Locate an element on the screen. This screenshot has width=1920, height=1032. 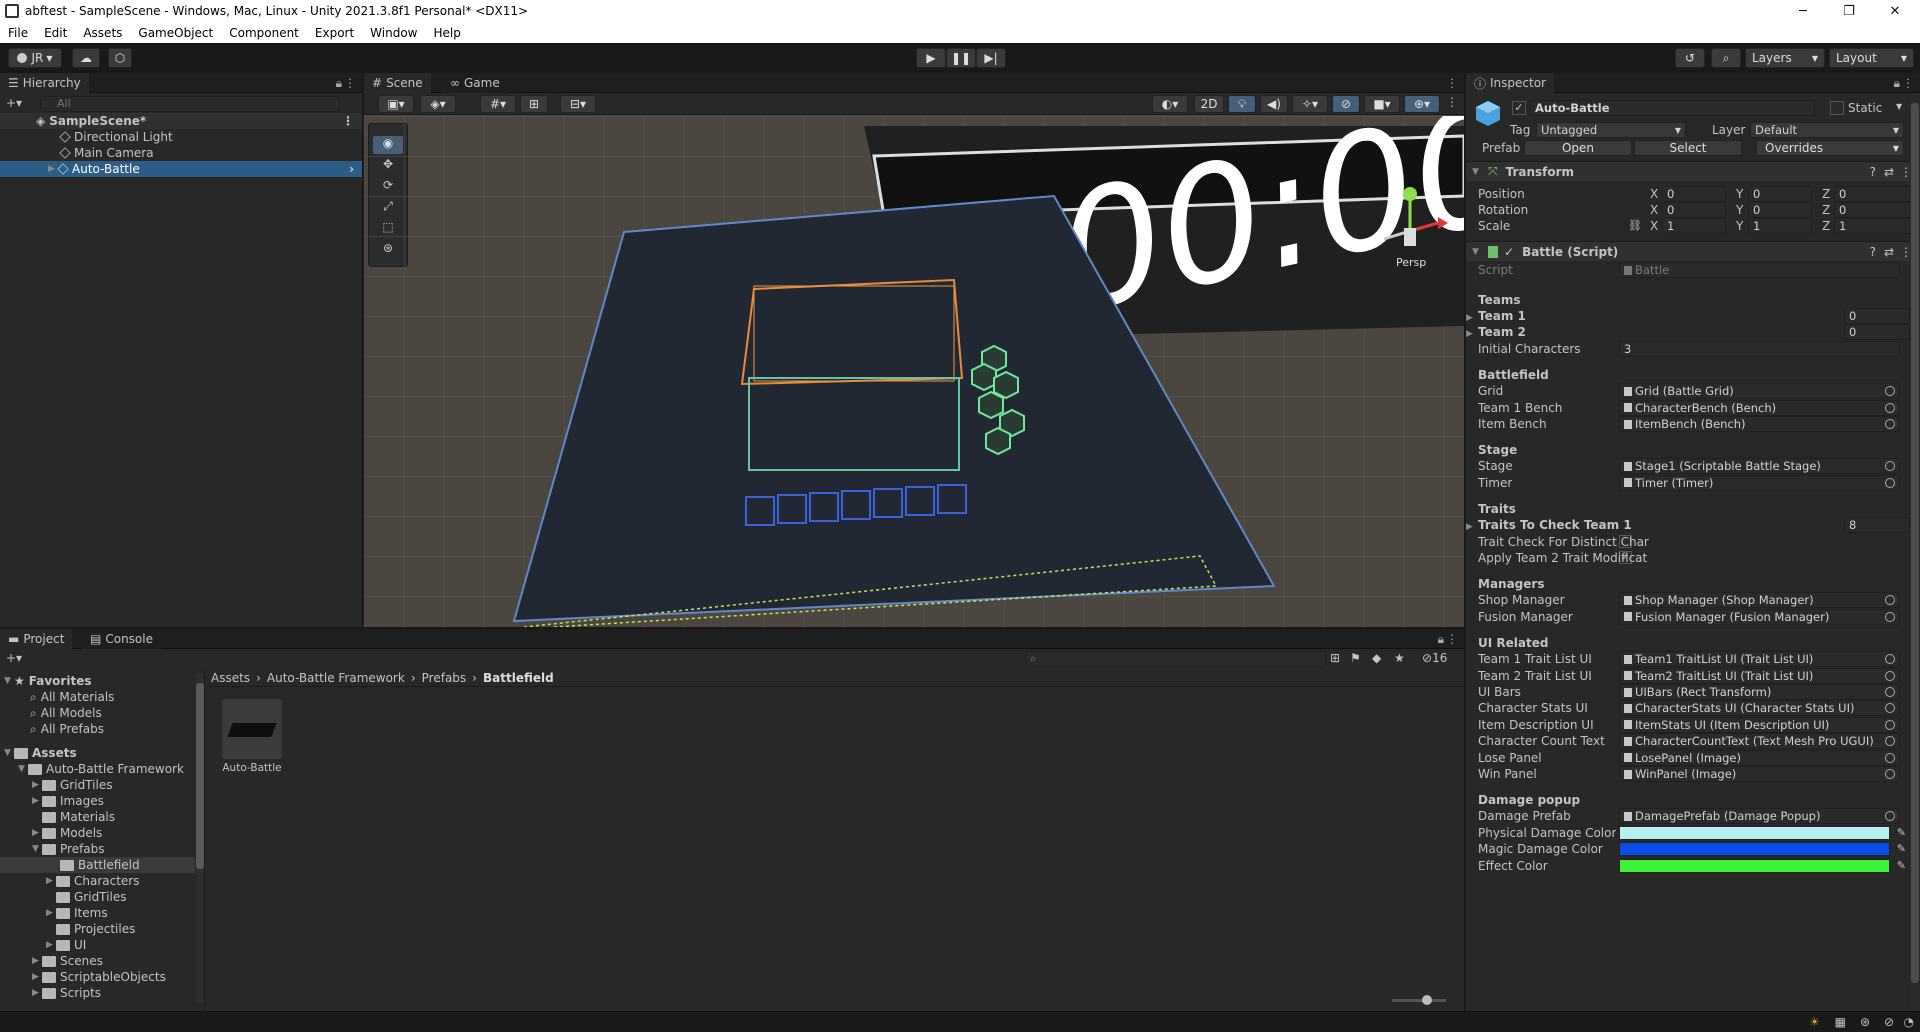
item-description-ui-object-field: ItemStats UI (Item Description UI) is located at coordinates (1759, 724).